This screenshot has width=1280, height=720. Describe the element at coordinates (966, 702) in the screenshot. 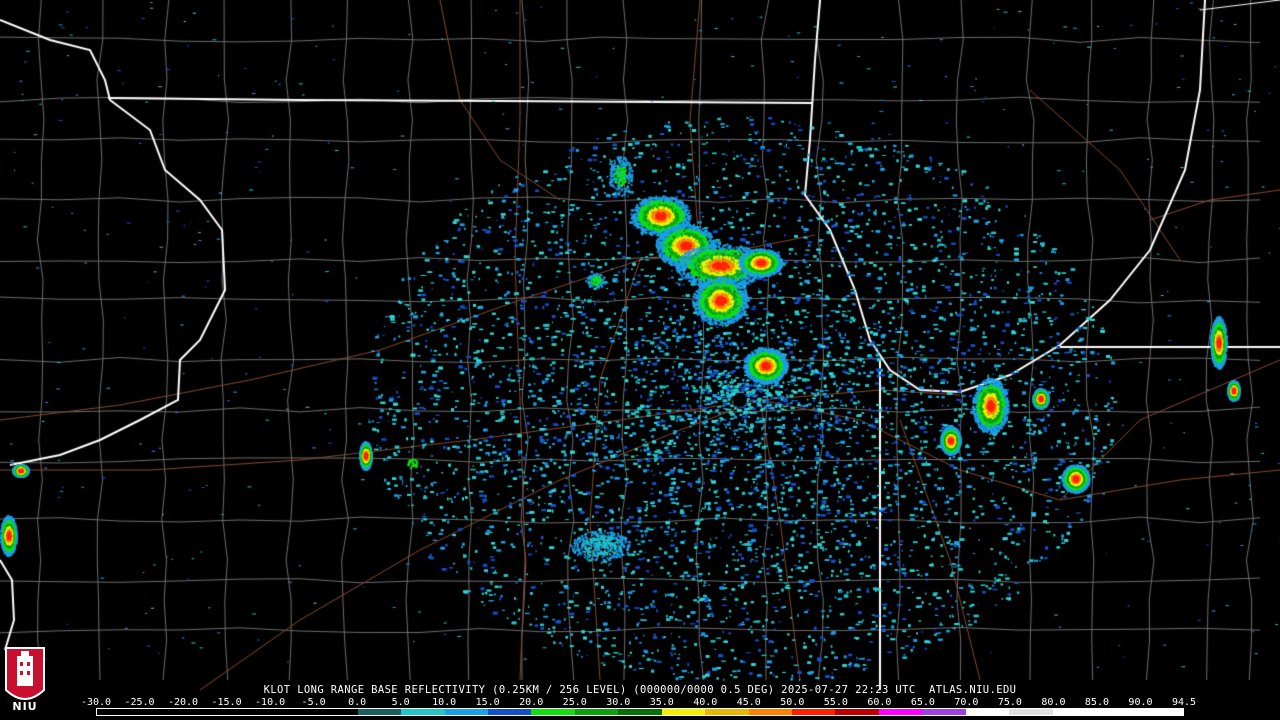

I see `scale-label: 70.0` at that location.